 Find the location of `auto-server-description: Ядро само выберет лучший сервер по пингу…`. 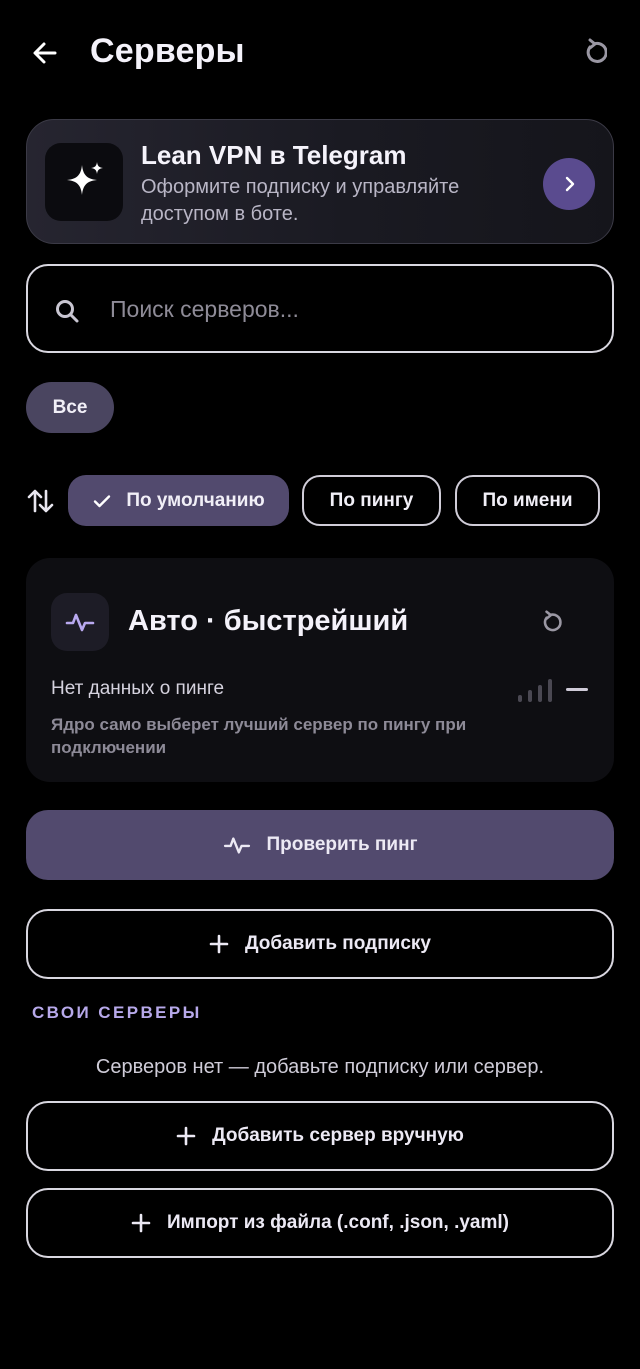

auto-server-description: Ядро само выберет лучший сервер по пингу… is located at coordinates (259, 736).